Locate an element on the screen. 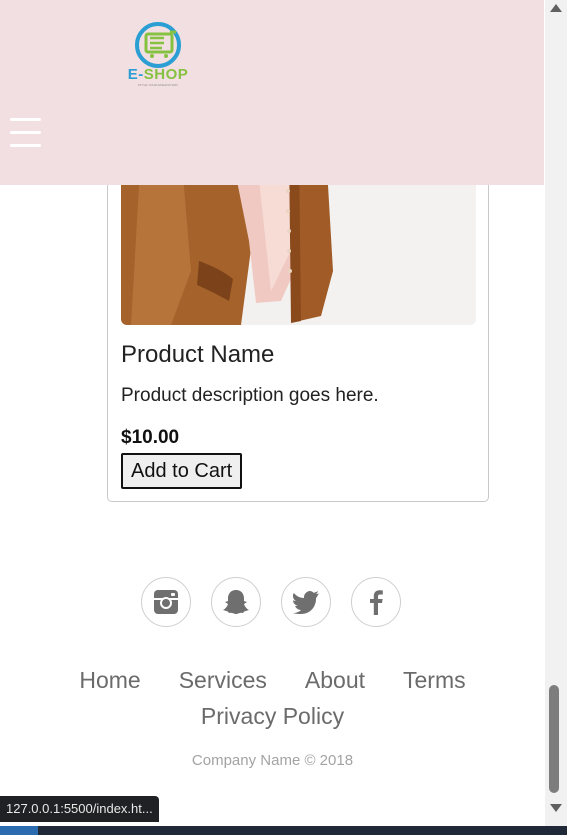 The height and width of the screenshot is (835, 567). footer-link-services: Services is located at coordinates (223, 680).